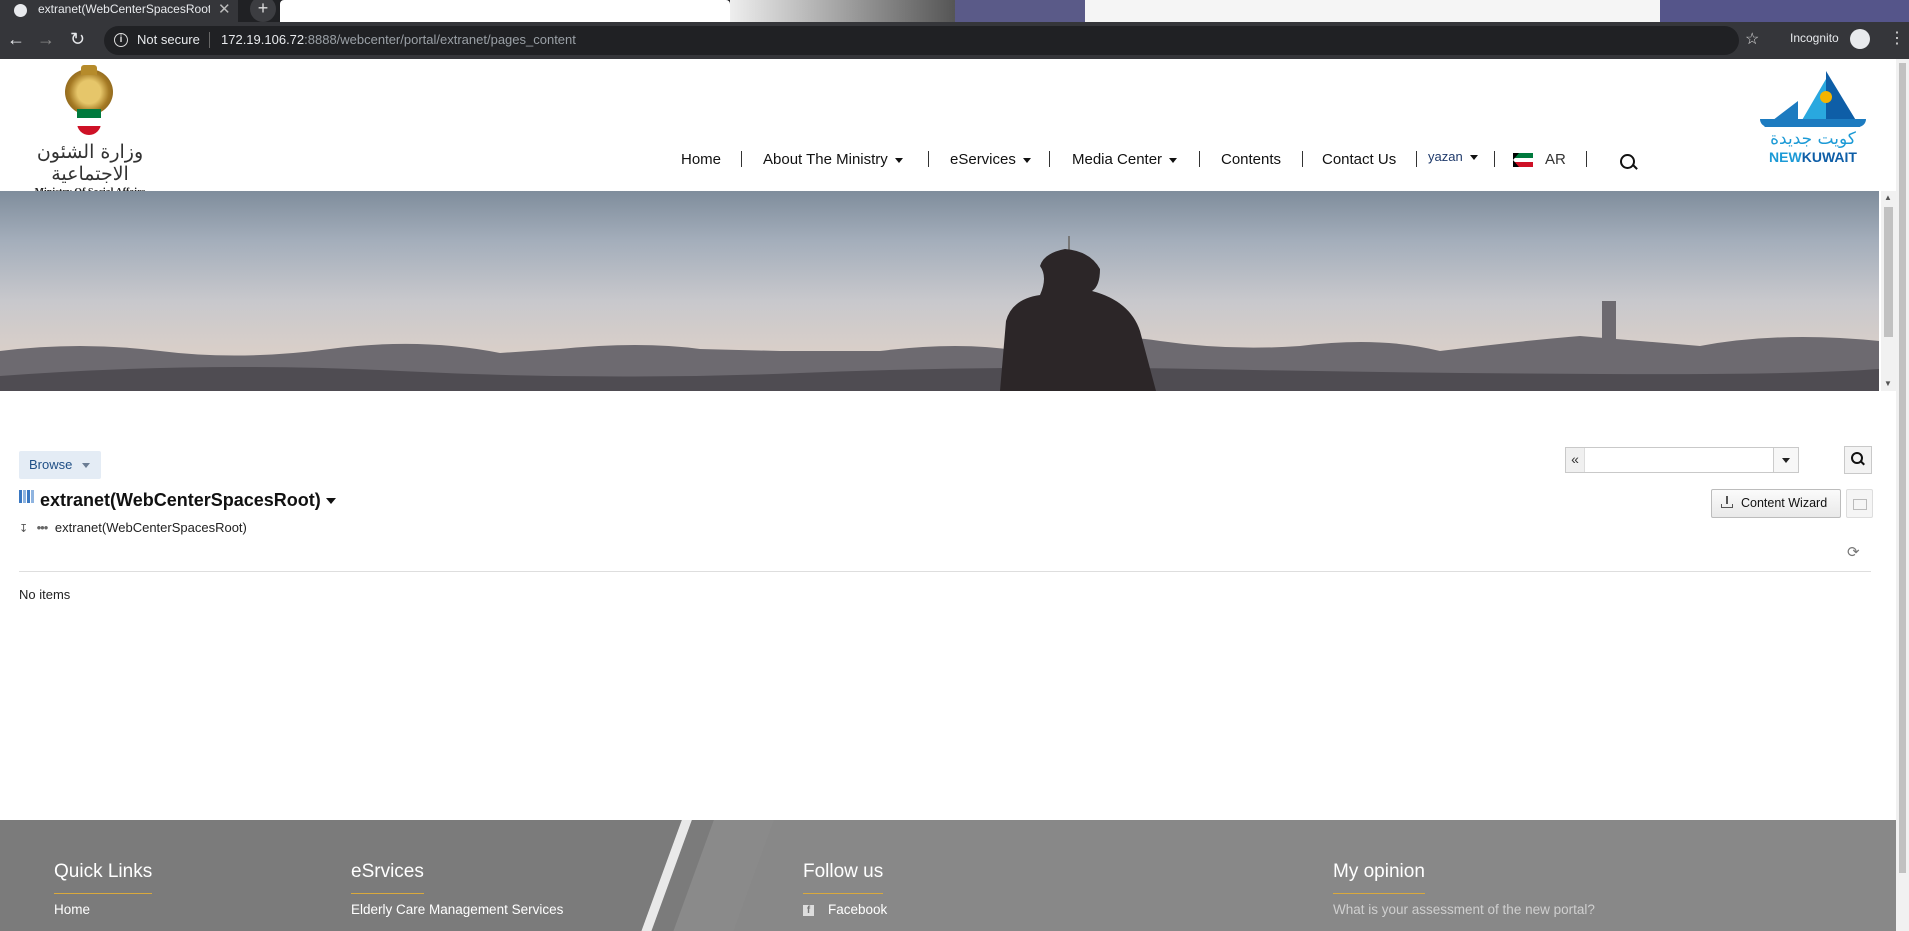  Describe the element at coordinates (168, 39) in the screenshot. I see `security-label: Not secure` at that location.